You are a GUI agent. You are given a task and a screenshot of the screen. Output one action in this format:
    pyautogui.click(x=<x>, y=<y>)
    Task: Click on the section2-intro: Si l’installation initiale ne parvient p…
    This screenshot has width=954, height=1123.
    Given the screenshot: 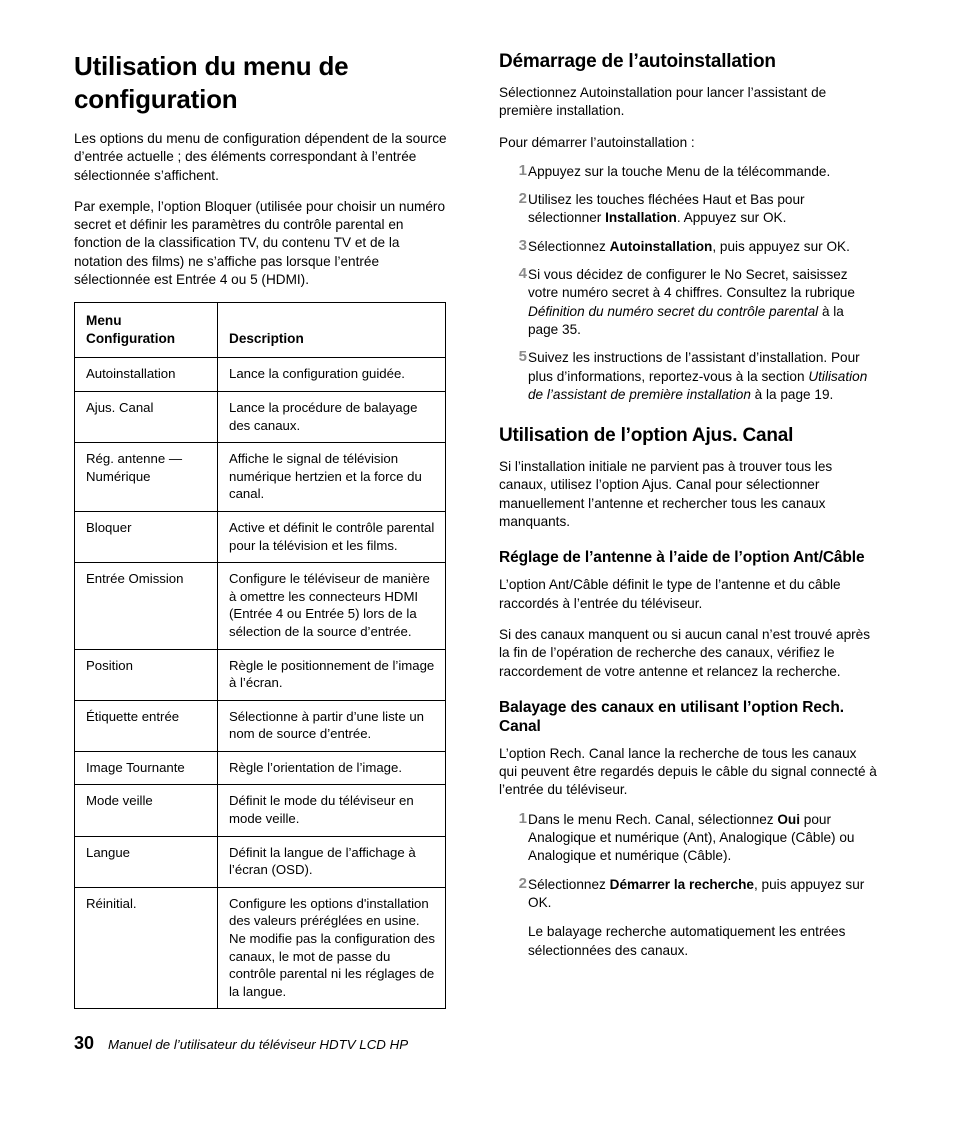 What is the action you would take?
    pyautogui.click(x=666, y=494)
    